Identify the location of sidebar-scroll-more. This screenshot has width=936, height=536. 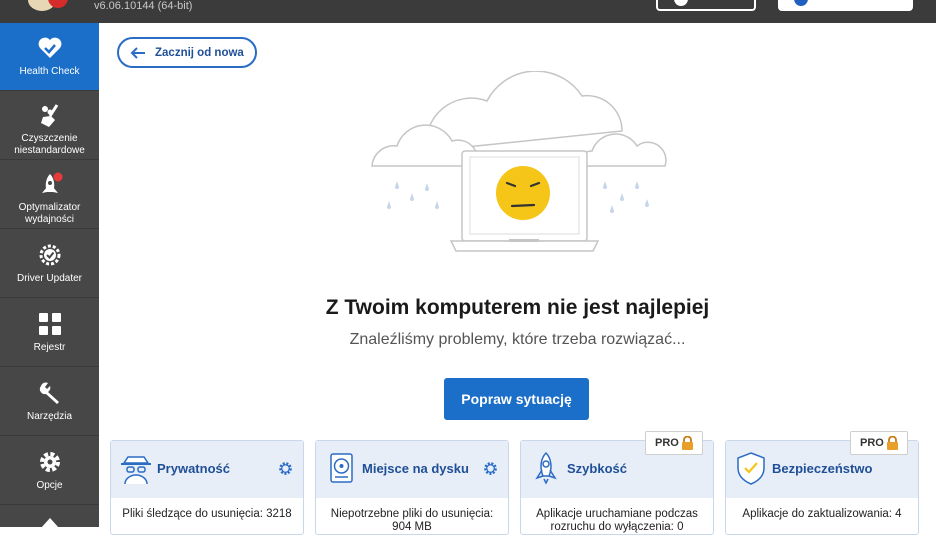
(49, 521).